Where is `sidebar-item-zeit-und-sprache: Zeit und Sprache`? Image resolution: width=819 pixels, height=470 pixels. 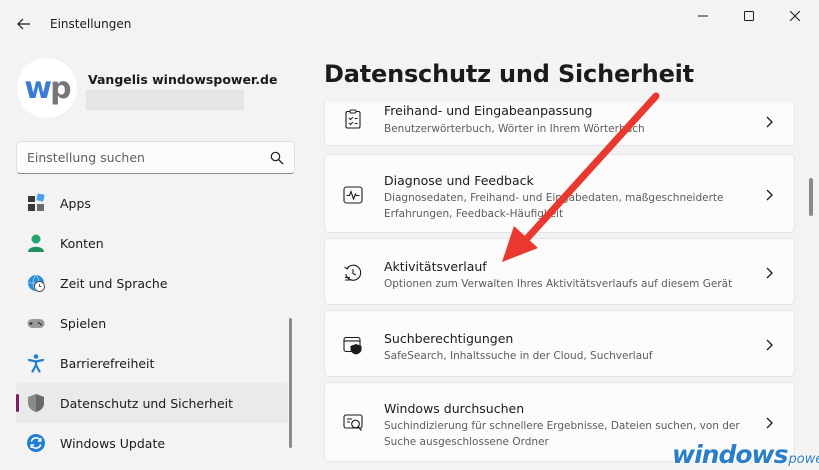
sidebar-item-zeit-und-sprache: Zeit und Sprache is located at coordinates (152, 283).